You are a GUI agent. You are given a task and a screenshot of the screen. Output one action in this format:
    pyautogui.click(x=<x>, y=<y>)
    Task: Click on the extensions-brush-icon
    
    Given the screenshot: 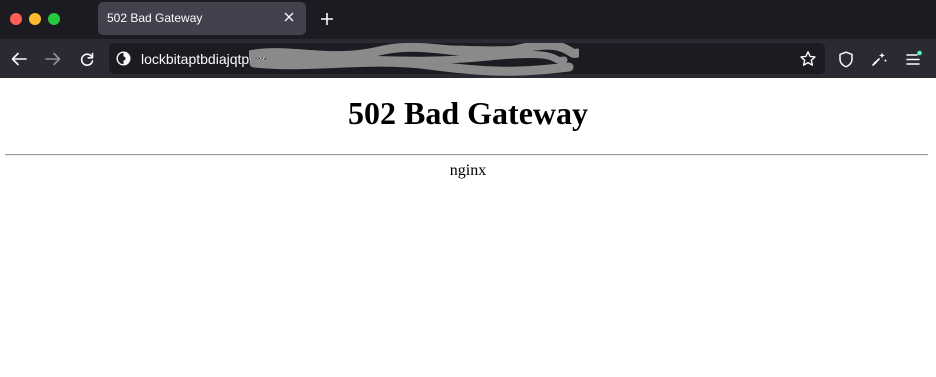 What is the action you would take?
    pyautogui.click(x=879, y=59)
    